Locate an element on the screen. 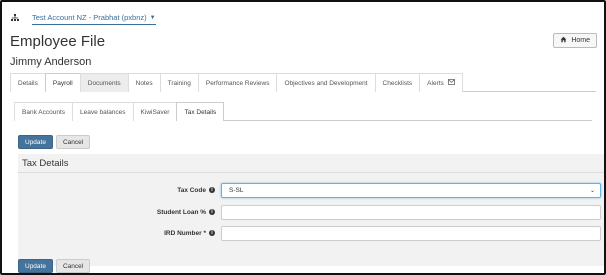 Image resolution: width=606 pixels, height=275 pixels. tab-documents: Documents is located at coordinates (104, 82).